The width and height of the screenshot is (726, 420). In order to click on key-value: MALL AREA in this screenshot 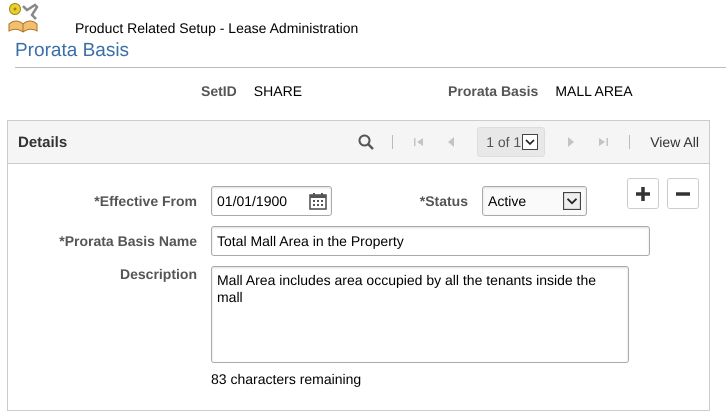, I will do `click(594, 91)`.